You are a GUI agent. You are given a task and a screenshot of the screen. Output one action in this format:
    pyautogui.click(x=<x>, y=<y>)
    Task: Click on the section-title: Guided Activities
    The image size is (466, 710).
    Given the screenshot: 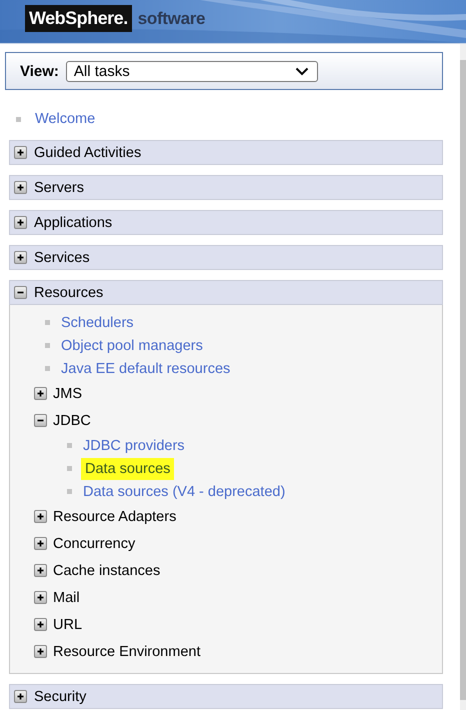 What is the action you would take?
    pyautogui.click(x=88, y=152)
    